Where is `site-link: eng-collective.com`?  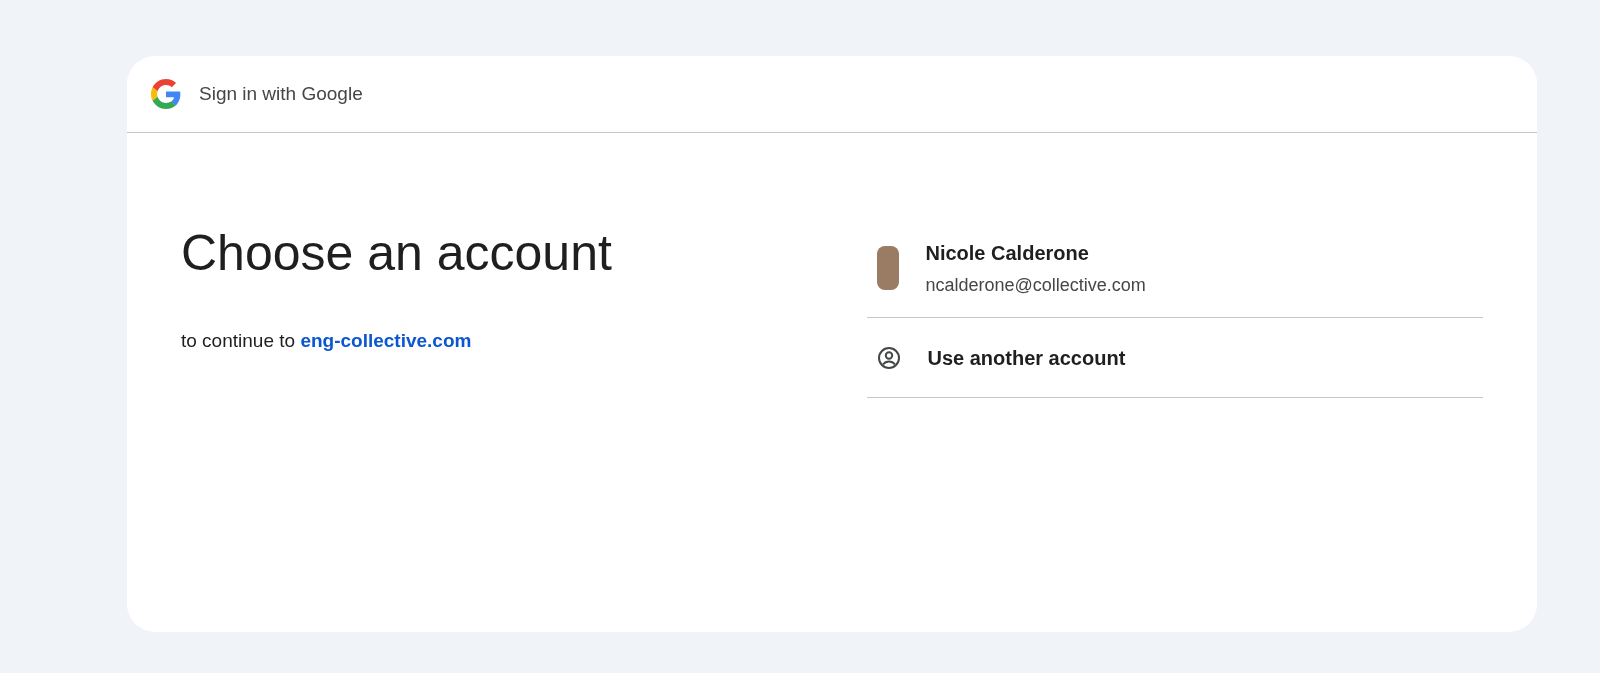 site-link: eng-collective.com is located at coordinates (386, 340).